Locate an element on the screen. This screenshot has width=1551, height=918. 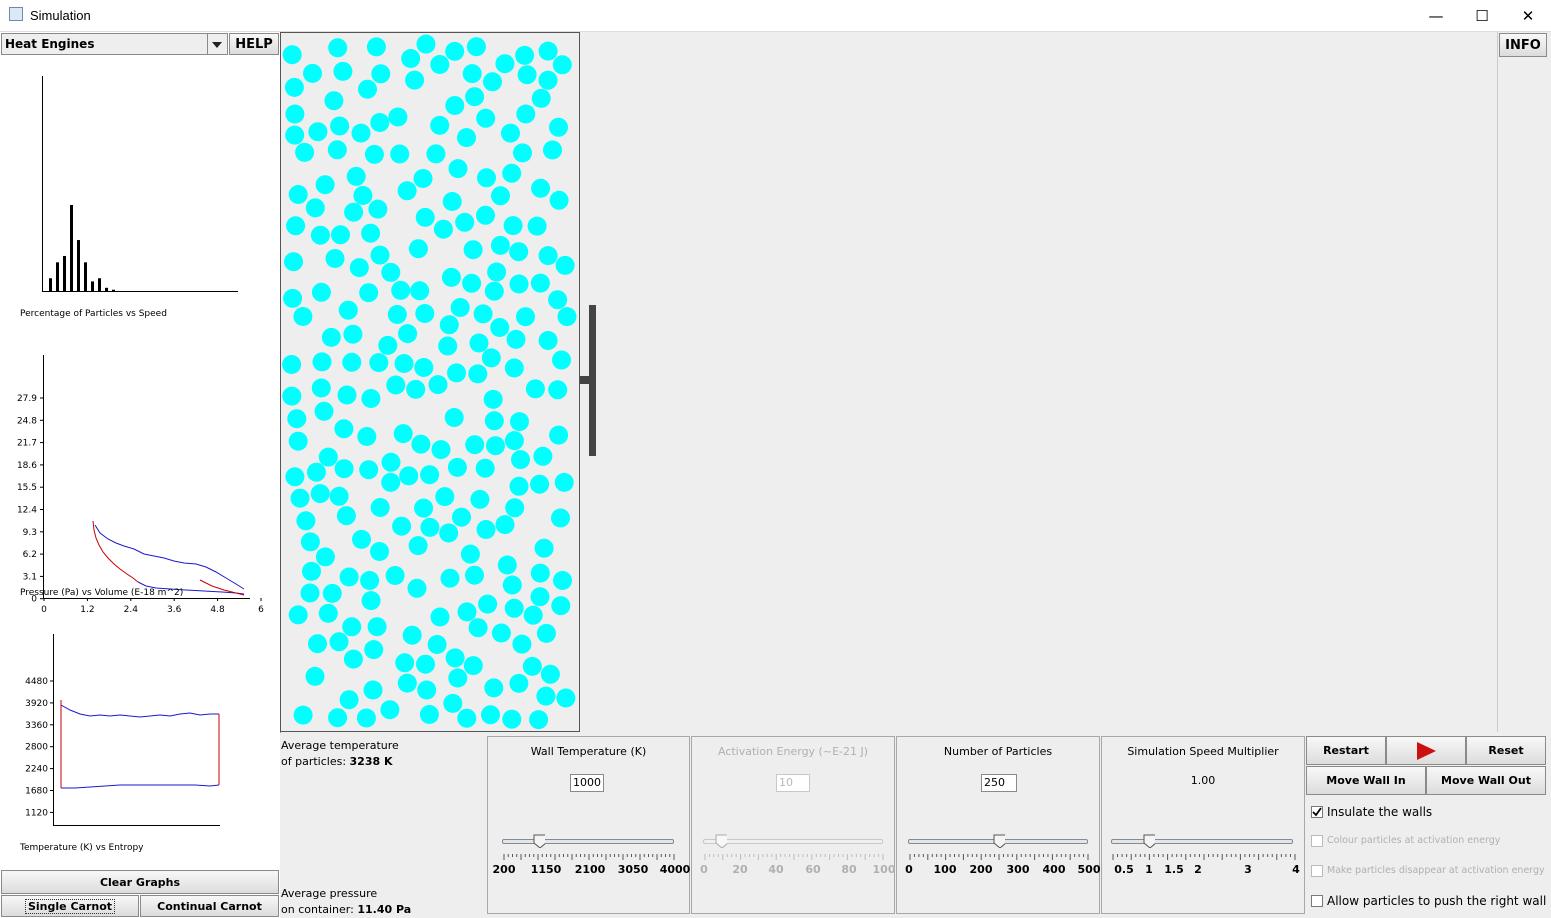
push-right-wall-checkbox is located at coordinates (1317, 901).